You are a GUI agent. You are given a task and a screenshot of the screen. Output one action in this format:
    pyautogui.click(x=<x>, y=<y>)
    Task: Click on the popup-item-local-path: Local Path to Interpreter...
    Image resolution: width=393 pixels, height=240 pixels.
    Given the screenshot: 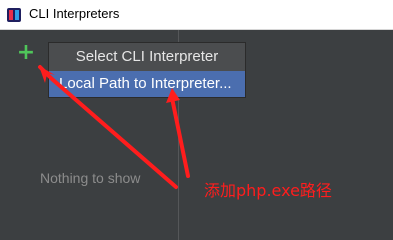 What is the action you would take?
    pyautogui.click(x=147, y=84)
    